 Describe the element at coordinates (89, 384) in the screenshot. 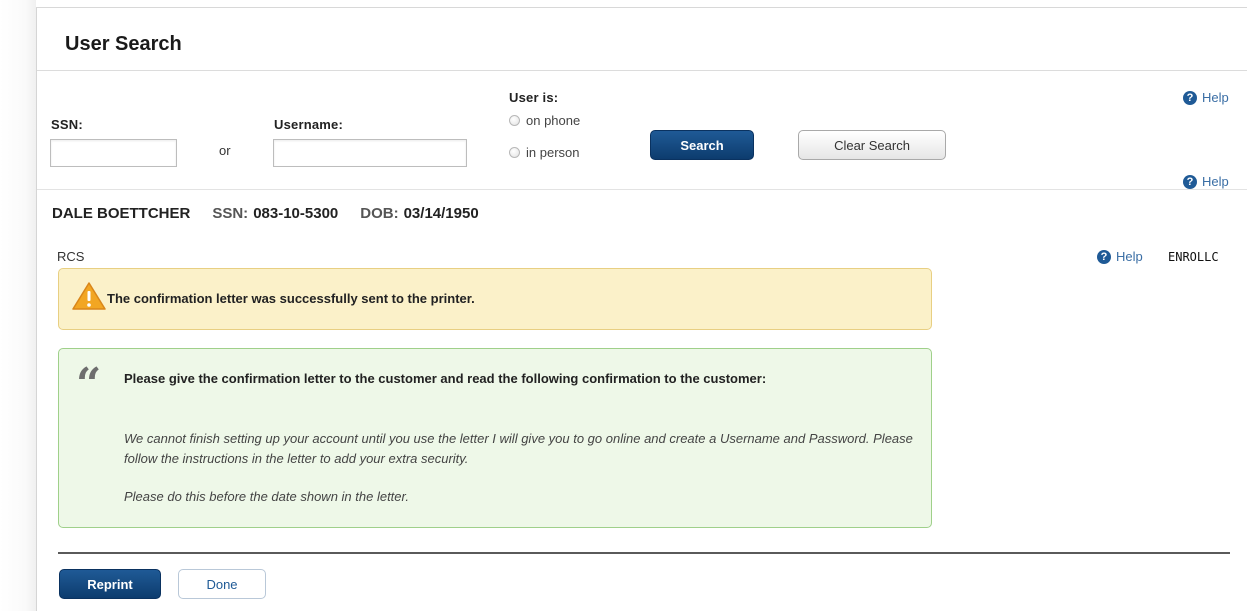

I see `quote-icon: “` at that location.